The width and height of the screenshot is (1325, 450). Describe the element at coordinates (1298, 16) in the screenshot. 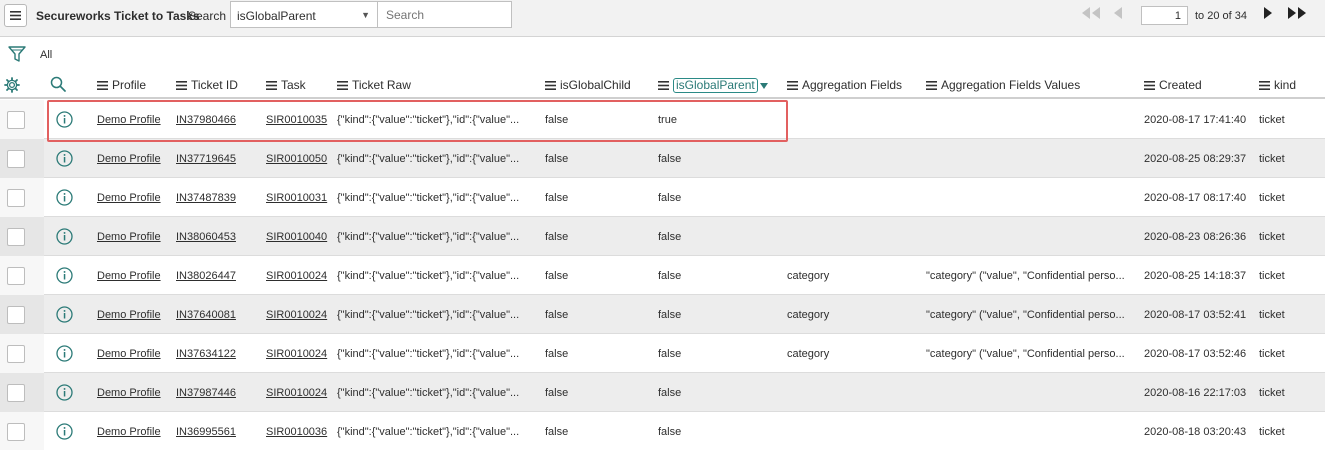

I see `last-page-button` at that location.